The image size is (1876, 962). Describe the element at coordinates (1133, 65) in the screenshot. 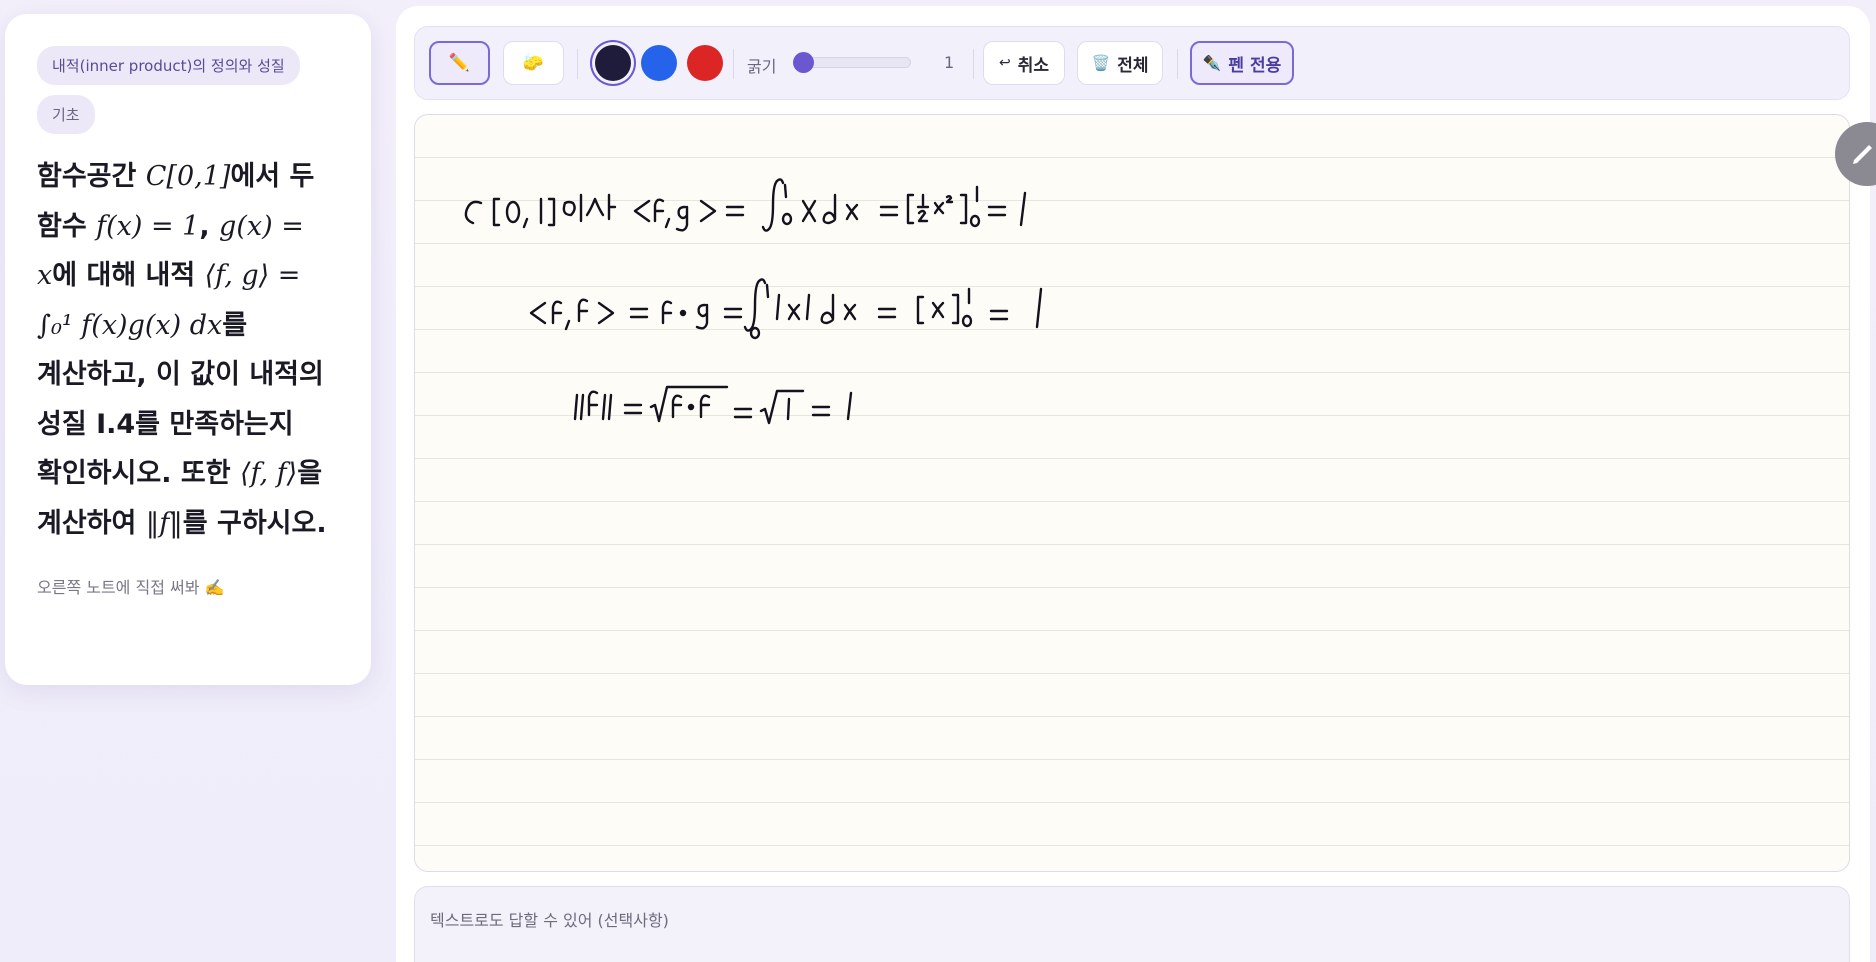

I see `clear-all-label: 전체` at that location.